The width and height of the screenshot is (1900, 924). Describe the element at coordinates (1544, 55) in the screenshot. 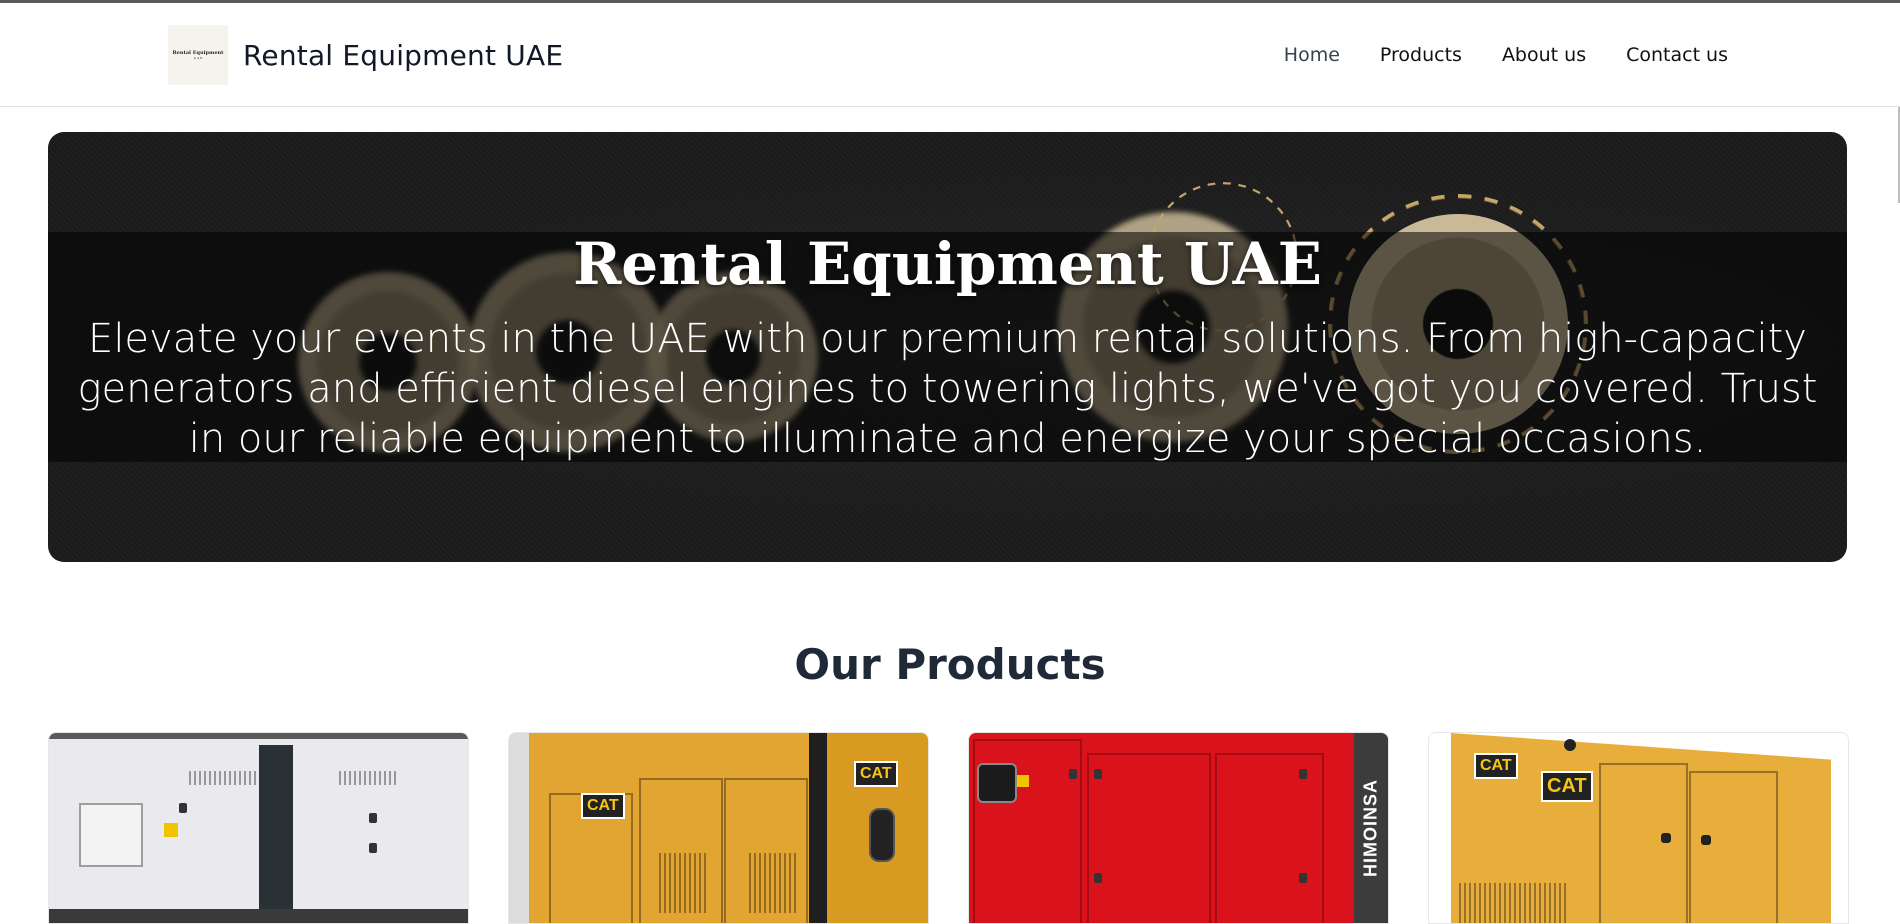

I see `nav-about-link: About us` at that location.